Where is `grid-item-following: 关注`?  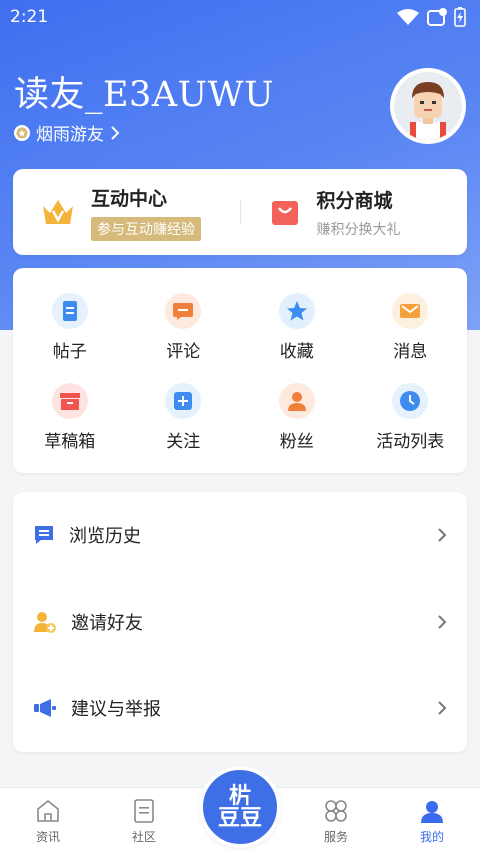 grid-item-following: 关注 is located at coordinates (184, 418).